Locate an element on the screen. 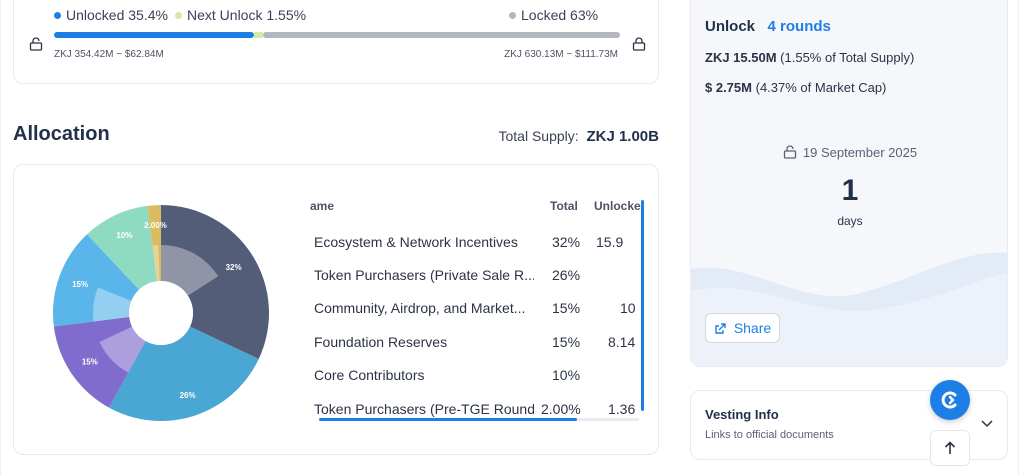 The height and width of the screenshot is (475, 1024). row-unlocked: 8.14 is located at coordinates (622, 342).